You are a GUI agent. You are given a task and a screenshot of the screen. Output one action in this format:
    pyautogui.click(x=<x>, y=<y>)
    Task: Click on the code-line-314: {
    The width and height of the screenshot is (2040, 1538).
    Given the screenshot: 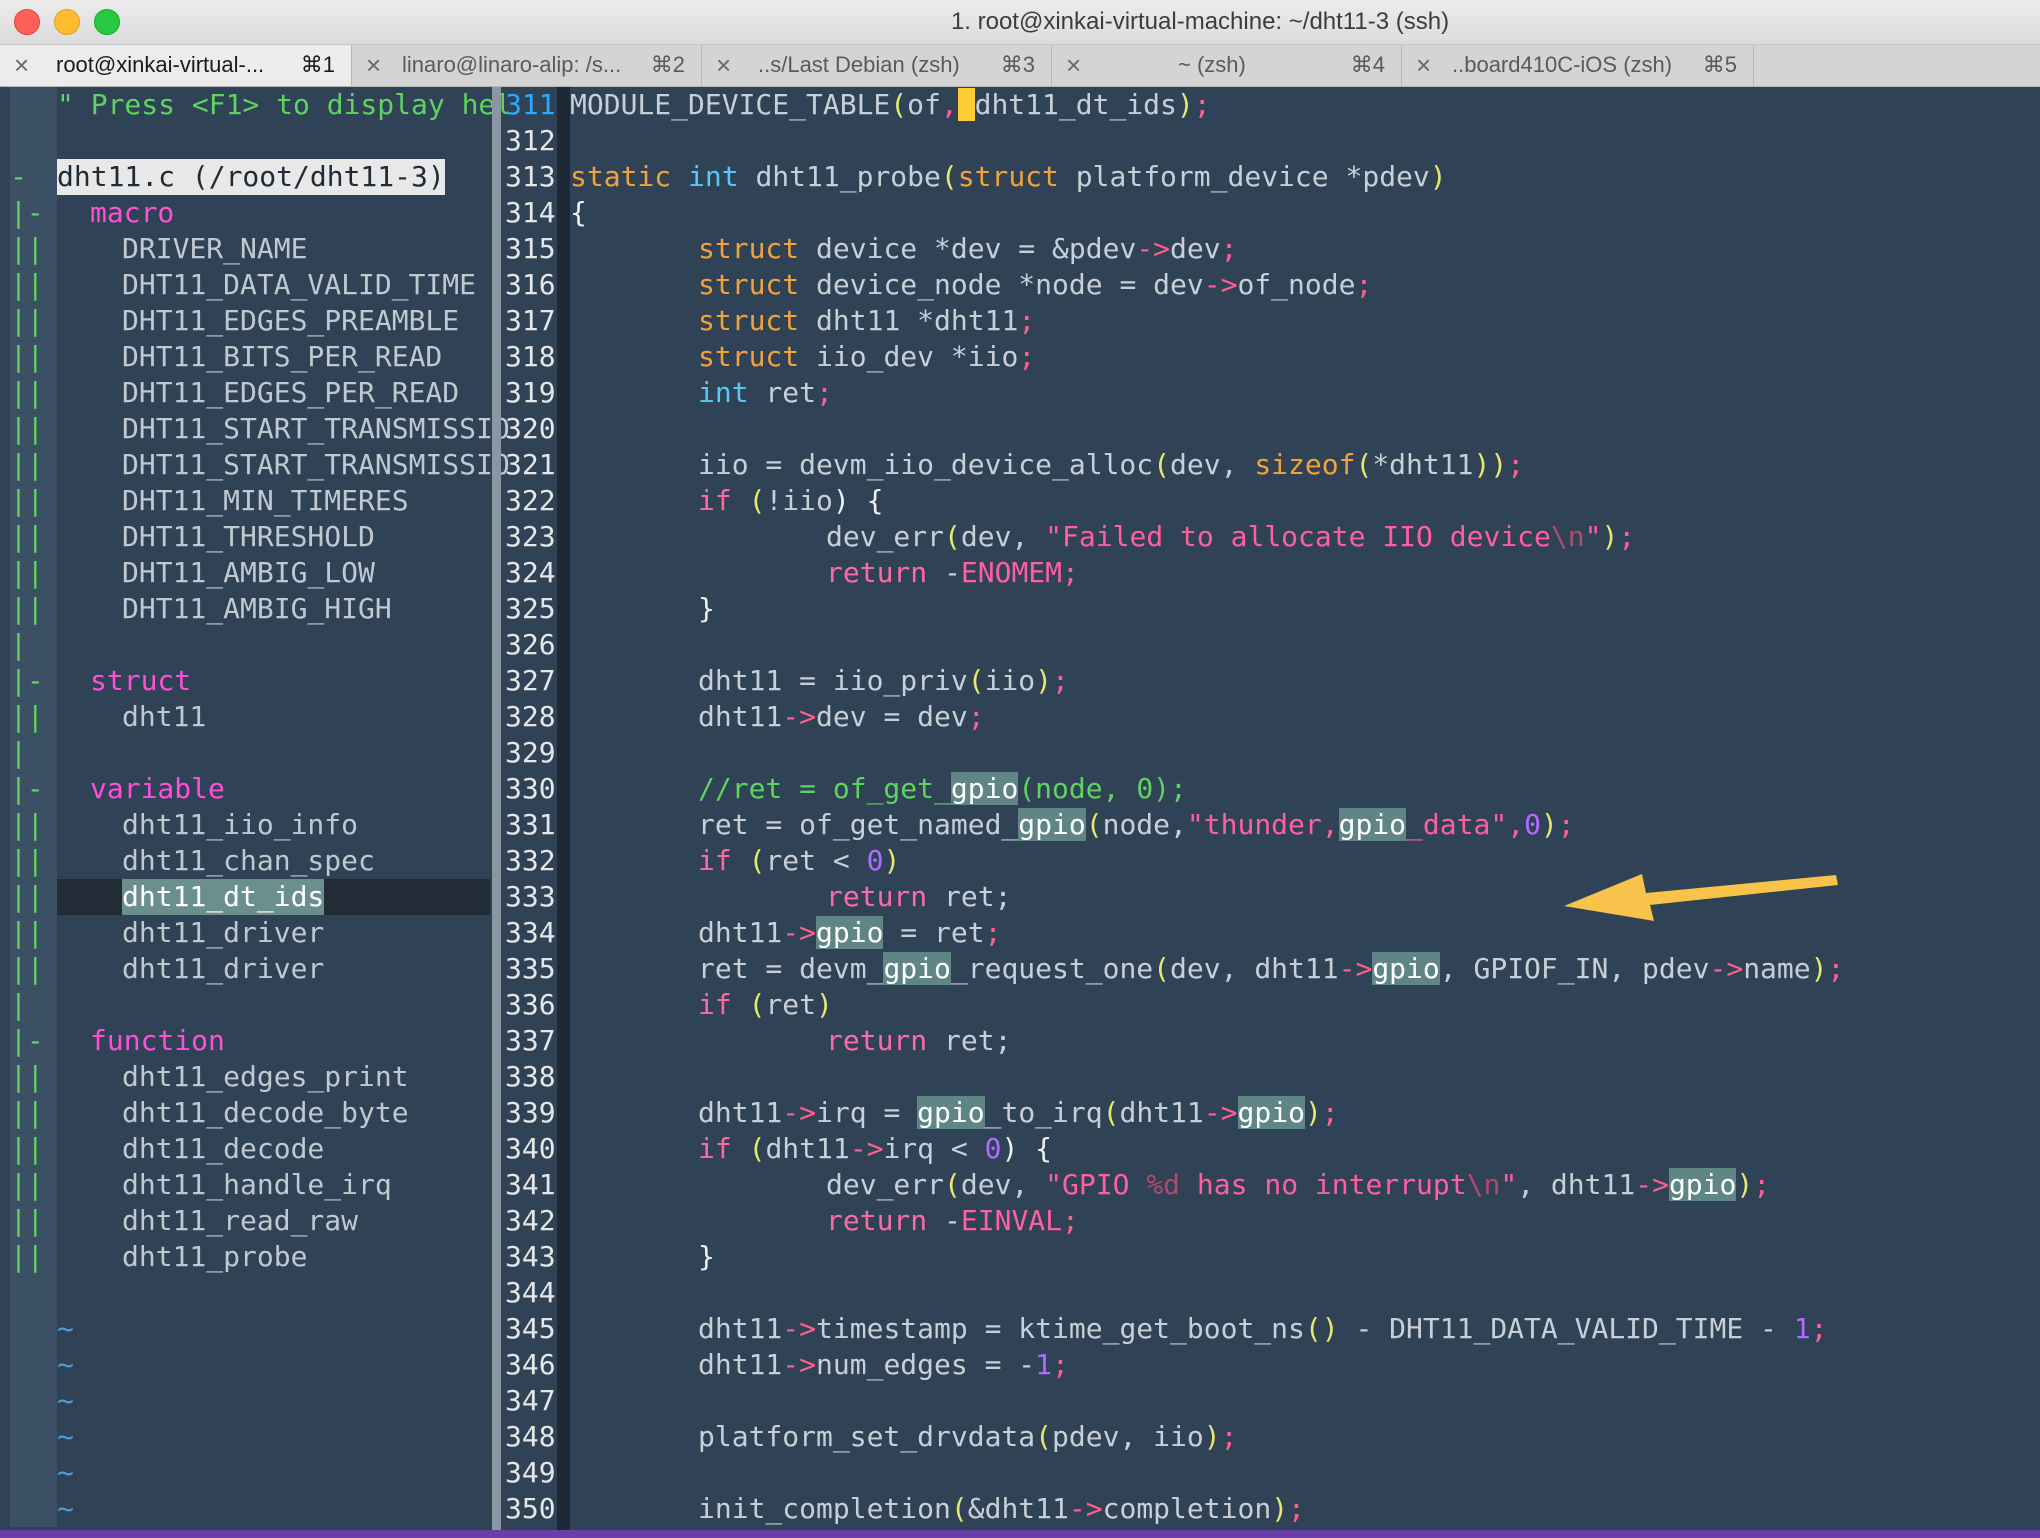 What is the action you would take?
    pyautogui.click(x=578, y=213)
    